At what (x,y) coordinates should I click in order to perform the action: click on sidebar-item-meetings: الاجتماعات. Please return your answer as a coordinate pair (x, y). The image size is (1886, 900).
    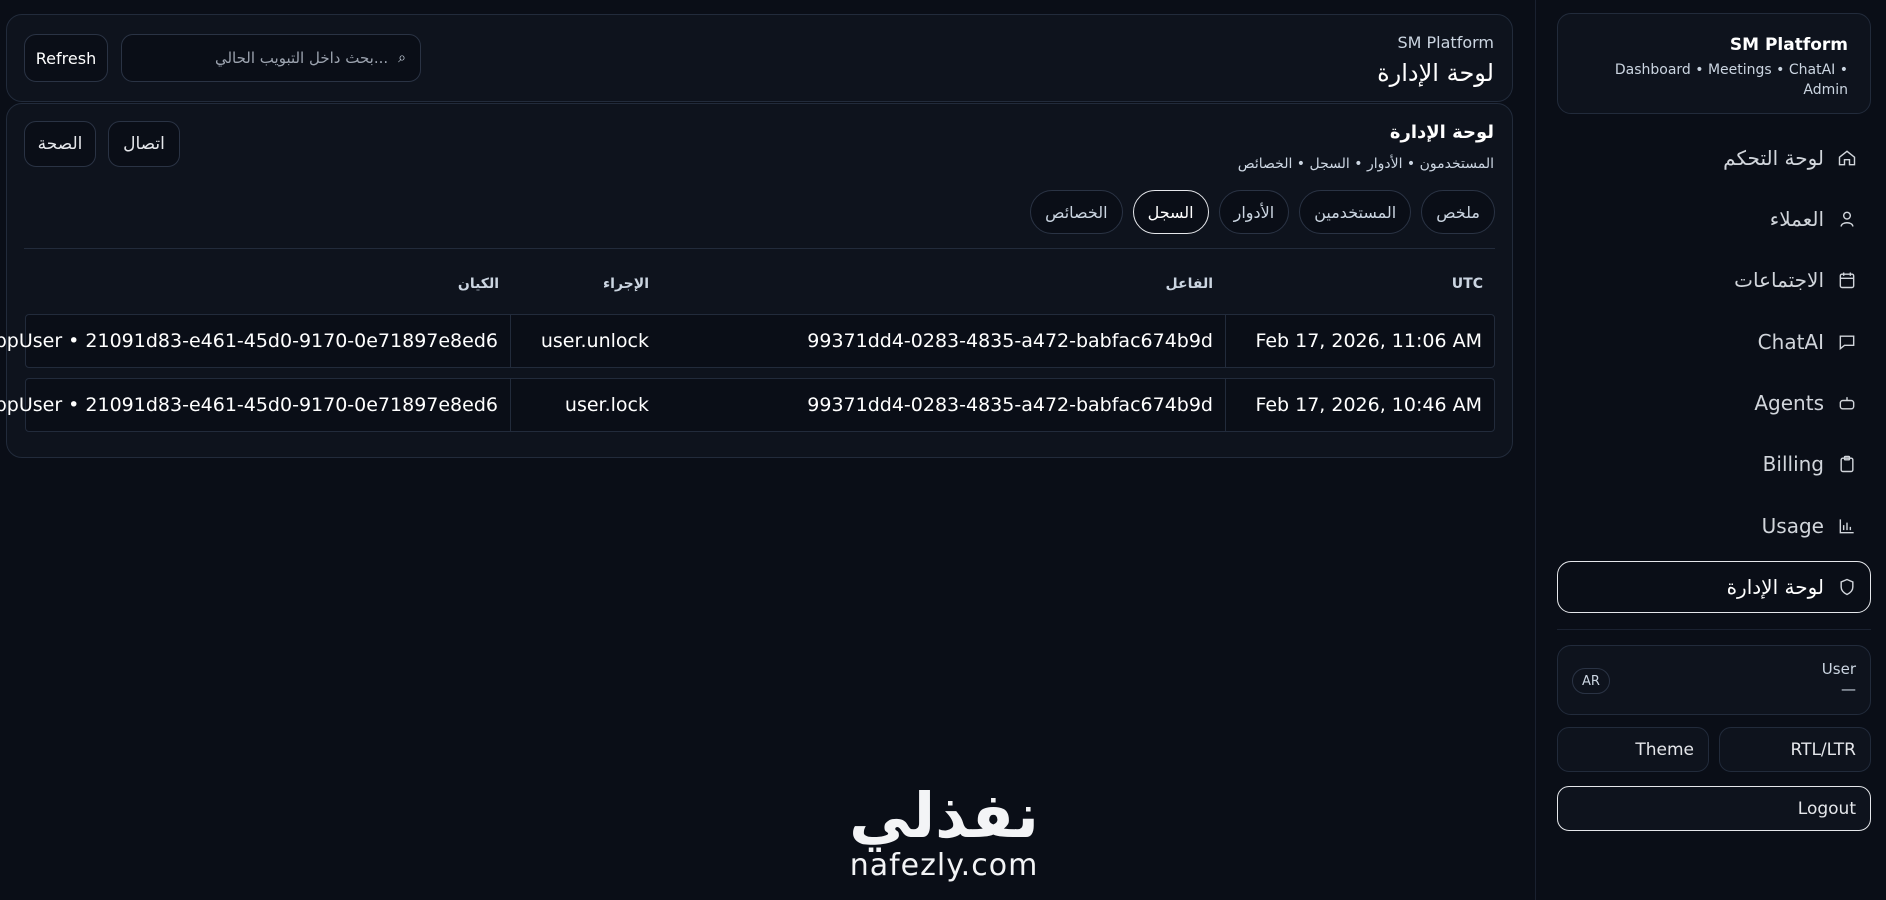
    Looking at the image, I should click on (1714, 280).